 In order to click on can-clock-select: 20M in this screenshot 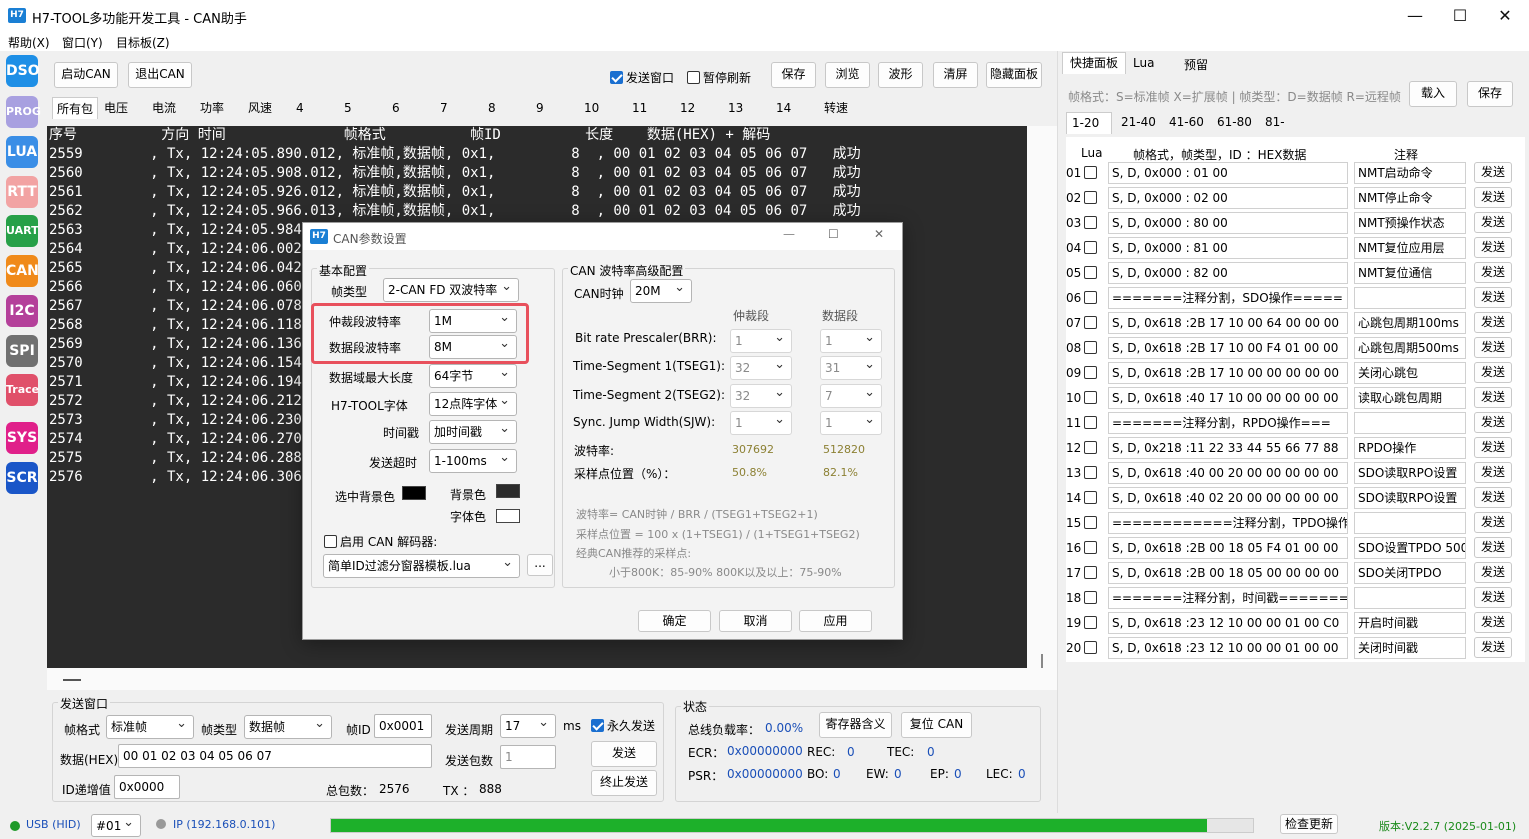, I will do `click(661, 290)`.